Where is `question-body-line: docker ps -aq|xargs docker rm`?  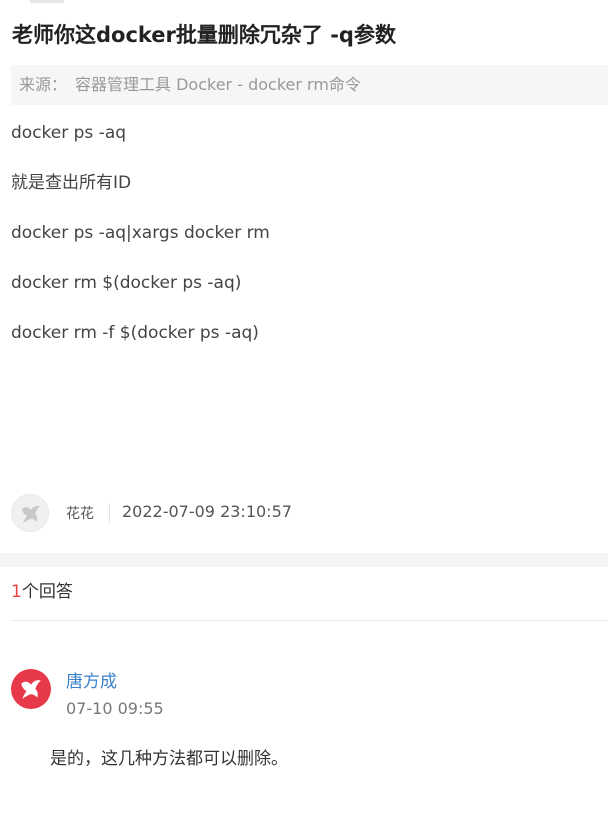 question-body-line: docker ps -aq|xargs docker rm is located at coordinates (140, 233).